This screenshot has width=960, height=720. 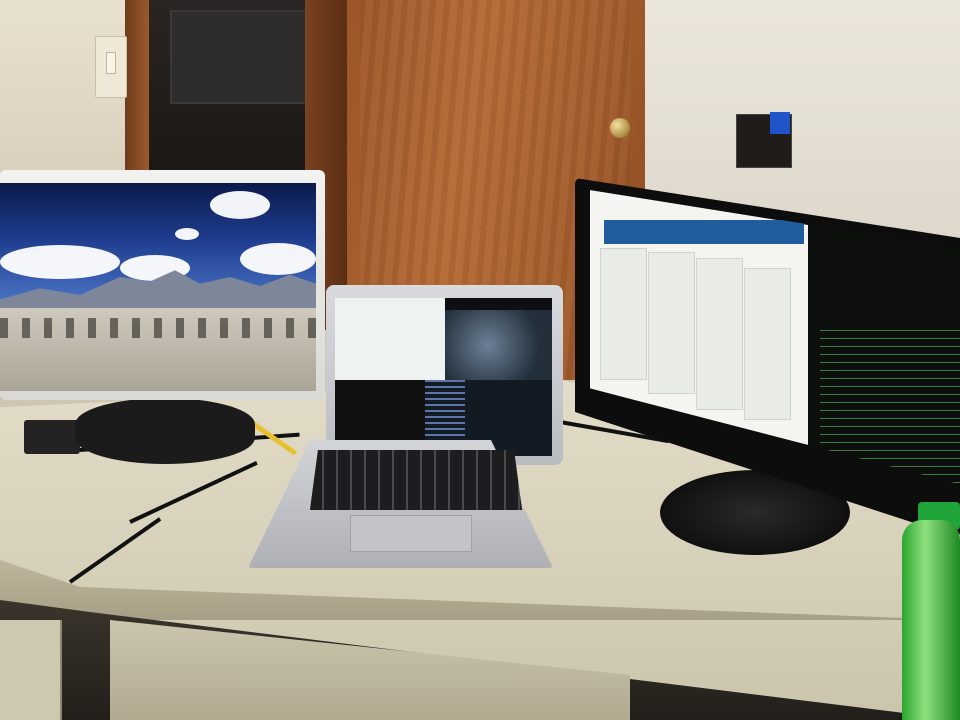 What do you see at coordinates (158, 328) in the screenshot?
I see `wallpaper-trees` at bounding box center [158, 328].